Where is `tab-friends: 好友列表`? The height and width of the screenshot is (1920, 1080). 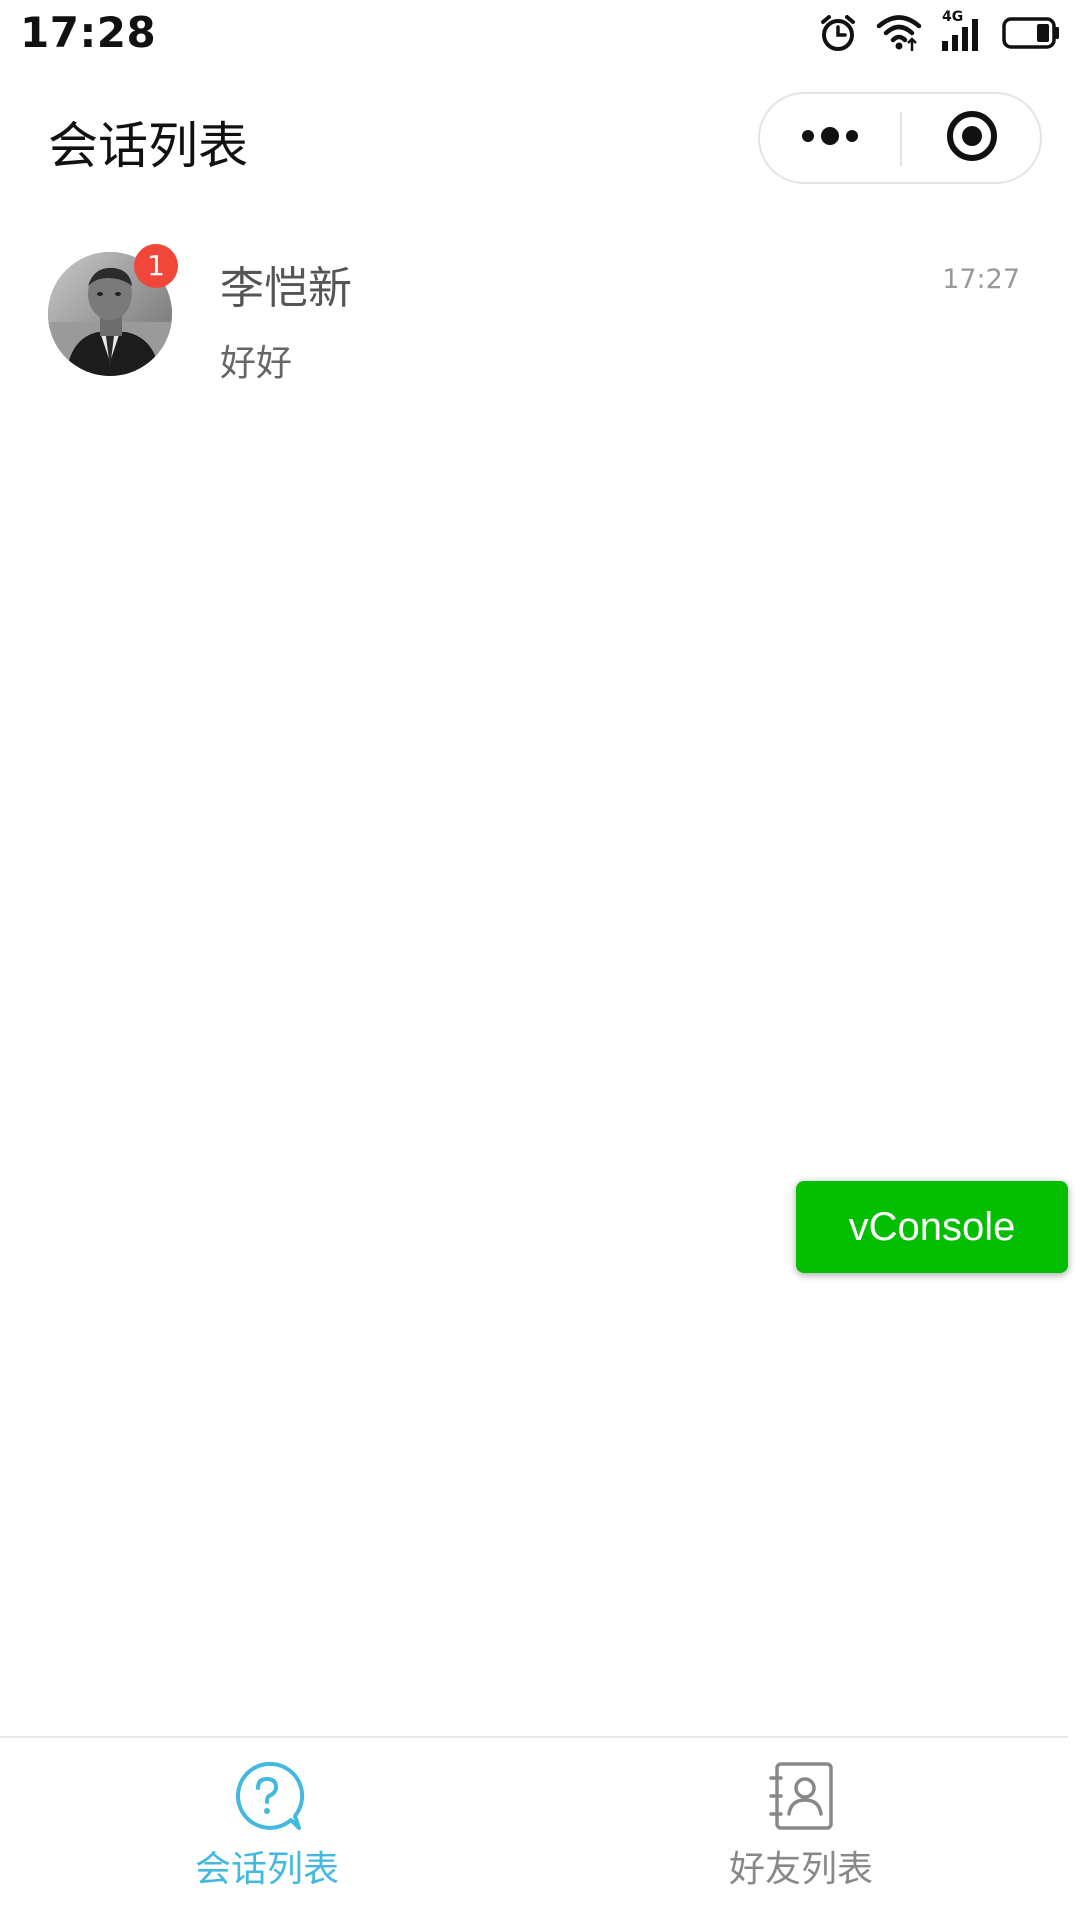 tab-friends: 好友列表 is located at coordinates (801, 1829).